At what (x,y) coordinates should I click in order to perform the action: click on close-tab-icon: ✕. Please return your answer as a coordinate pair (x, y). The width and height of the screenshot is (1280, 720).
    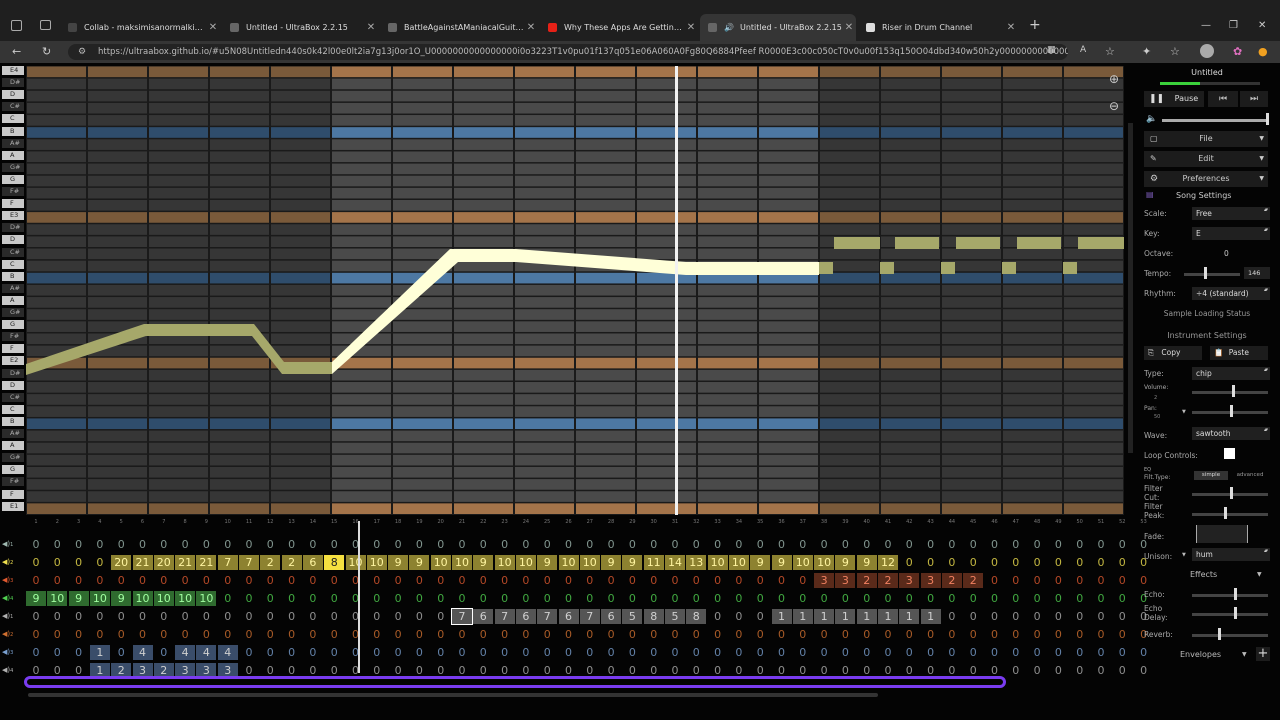
    Looking at the image, I should click on (849, 27).